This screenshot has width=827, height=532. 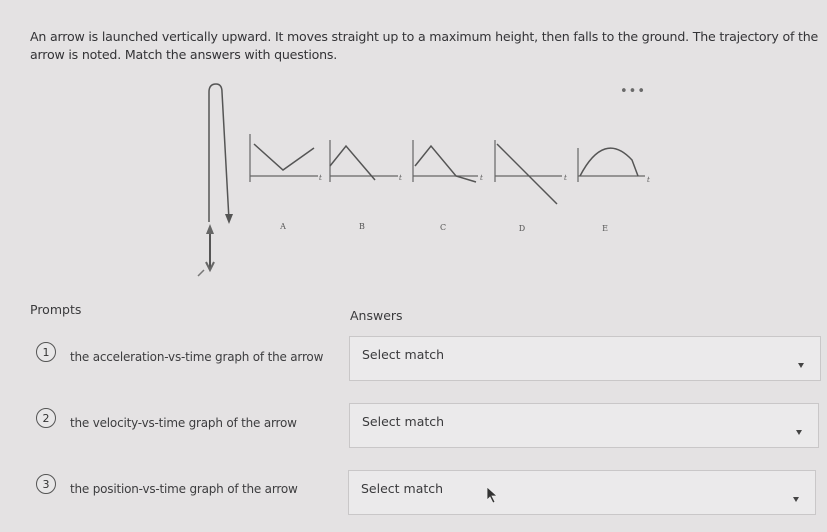 What do you see at coordinates (528, 172) in the screenshot?
I see `graph-d` at bounding box center [528, 172].